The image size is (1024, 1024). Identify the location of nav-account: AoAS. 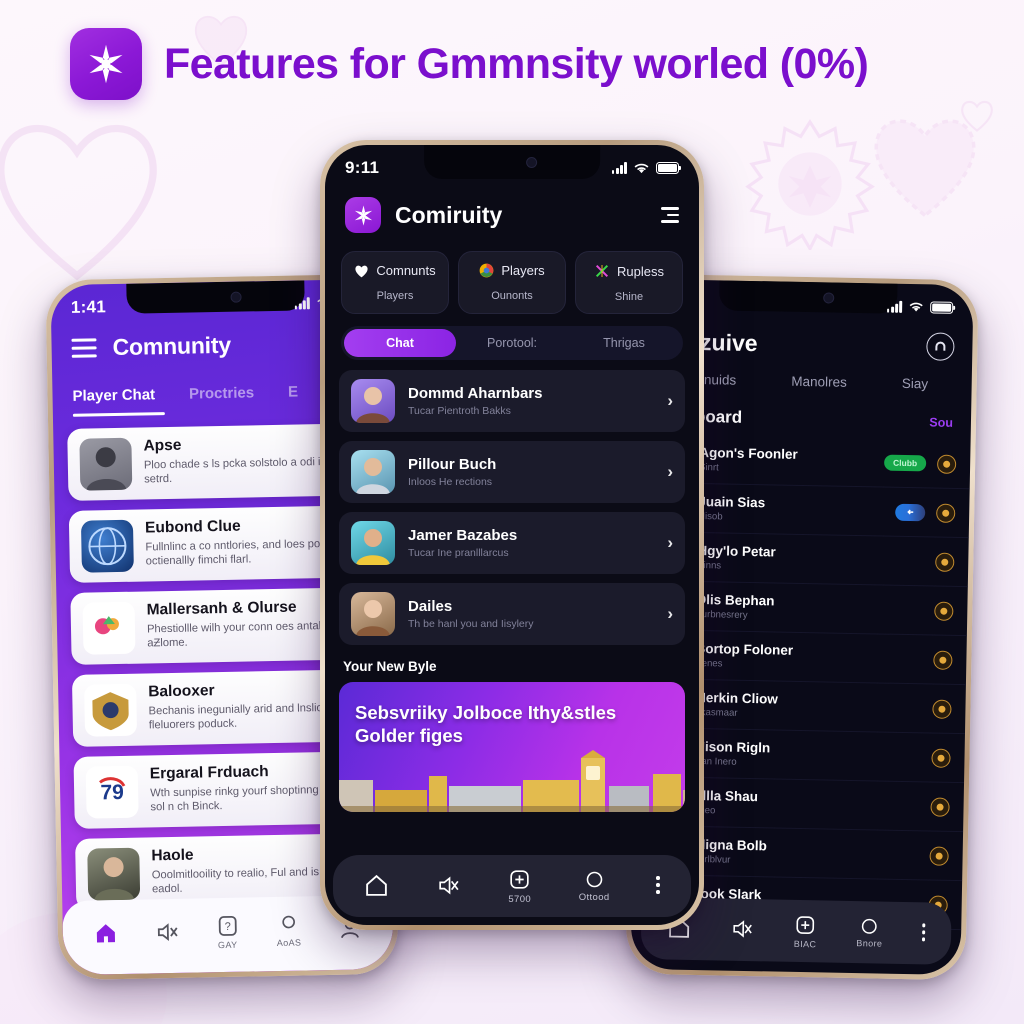
(289, 931).